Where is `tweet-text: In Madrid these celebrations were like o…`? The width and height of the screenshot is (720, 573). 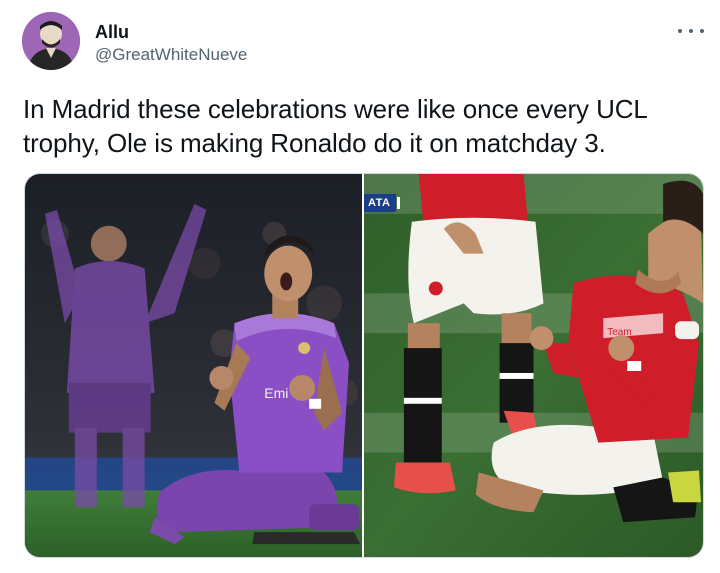 tweet-text: In Madrid these celebrations were like o… is located at coordinates (335, 126).